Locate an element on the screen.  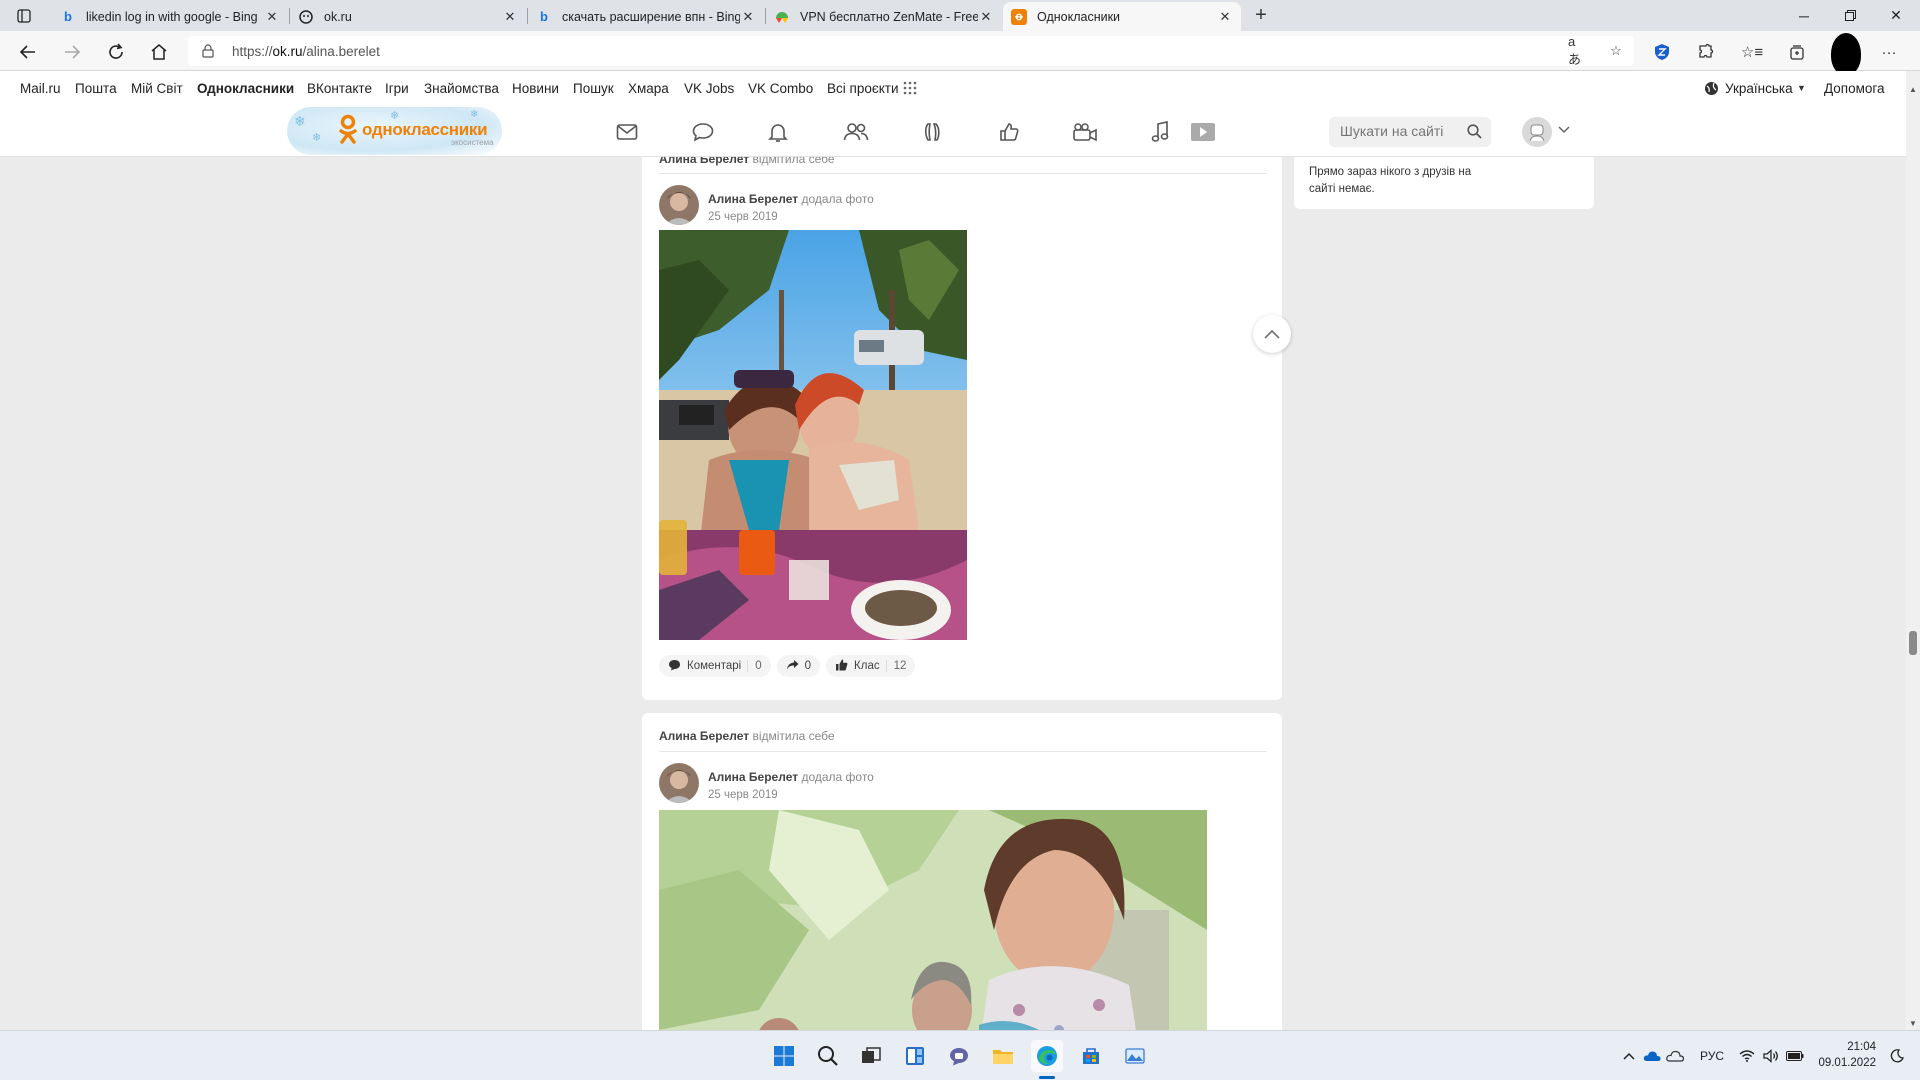
close-window-button: ✕ is located at coordinates (1896, 15).